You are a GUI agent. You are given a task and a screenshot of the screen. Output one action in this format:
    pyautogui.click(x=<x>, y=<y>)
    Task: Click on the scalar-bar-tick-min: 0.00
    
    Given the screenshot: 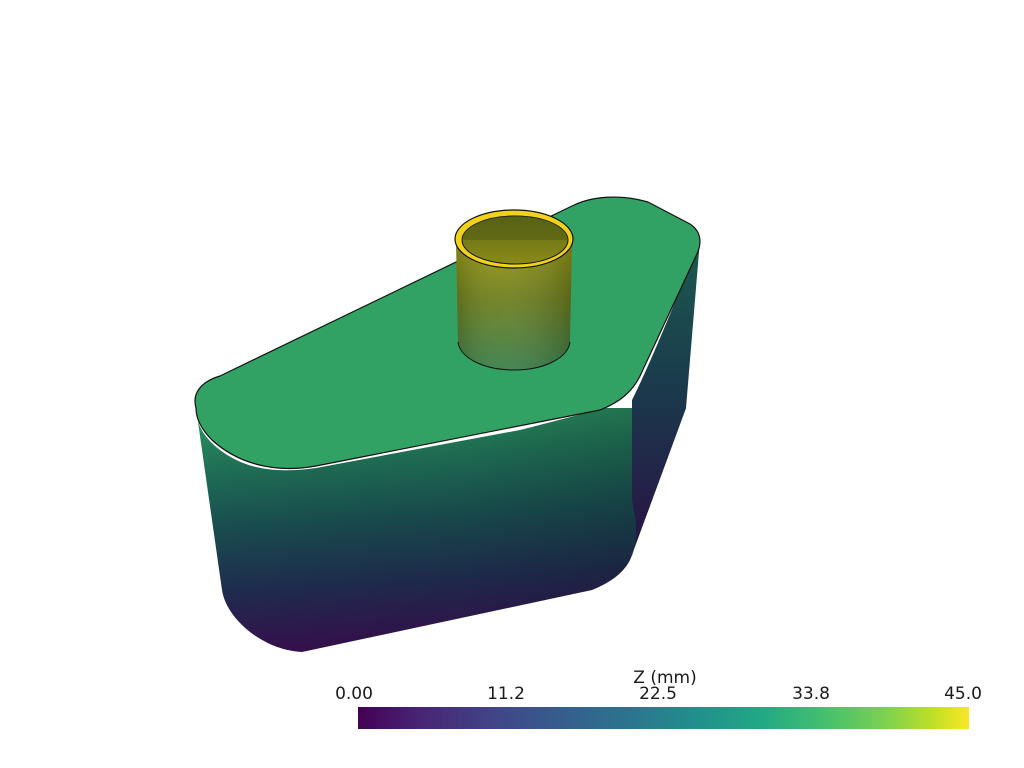 What is the action you would take?
    pyautogui.click(x=354, y=694)
    